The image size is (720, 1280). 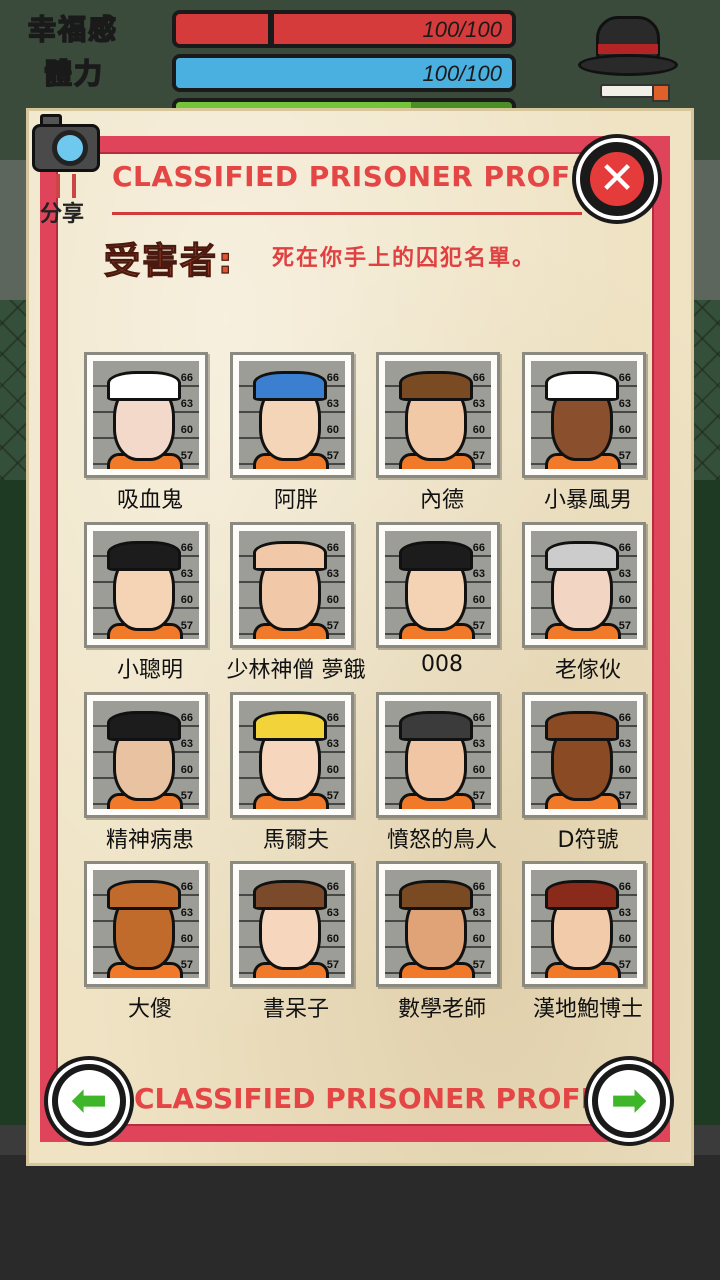 I want to click on prisoner-name: 數學老師, so click(x=441, y=1009).